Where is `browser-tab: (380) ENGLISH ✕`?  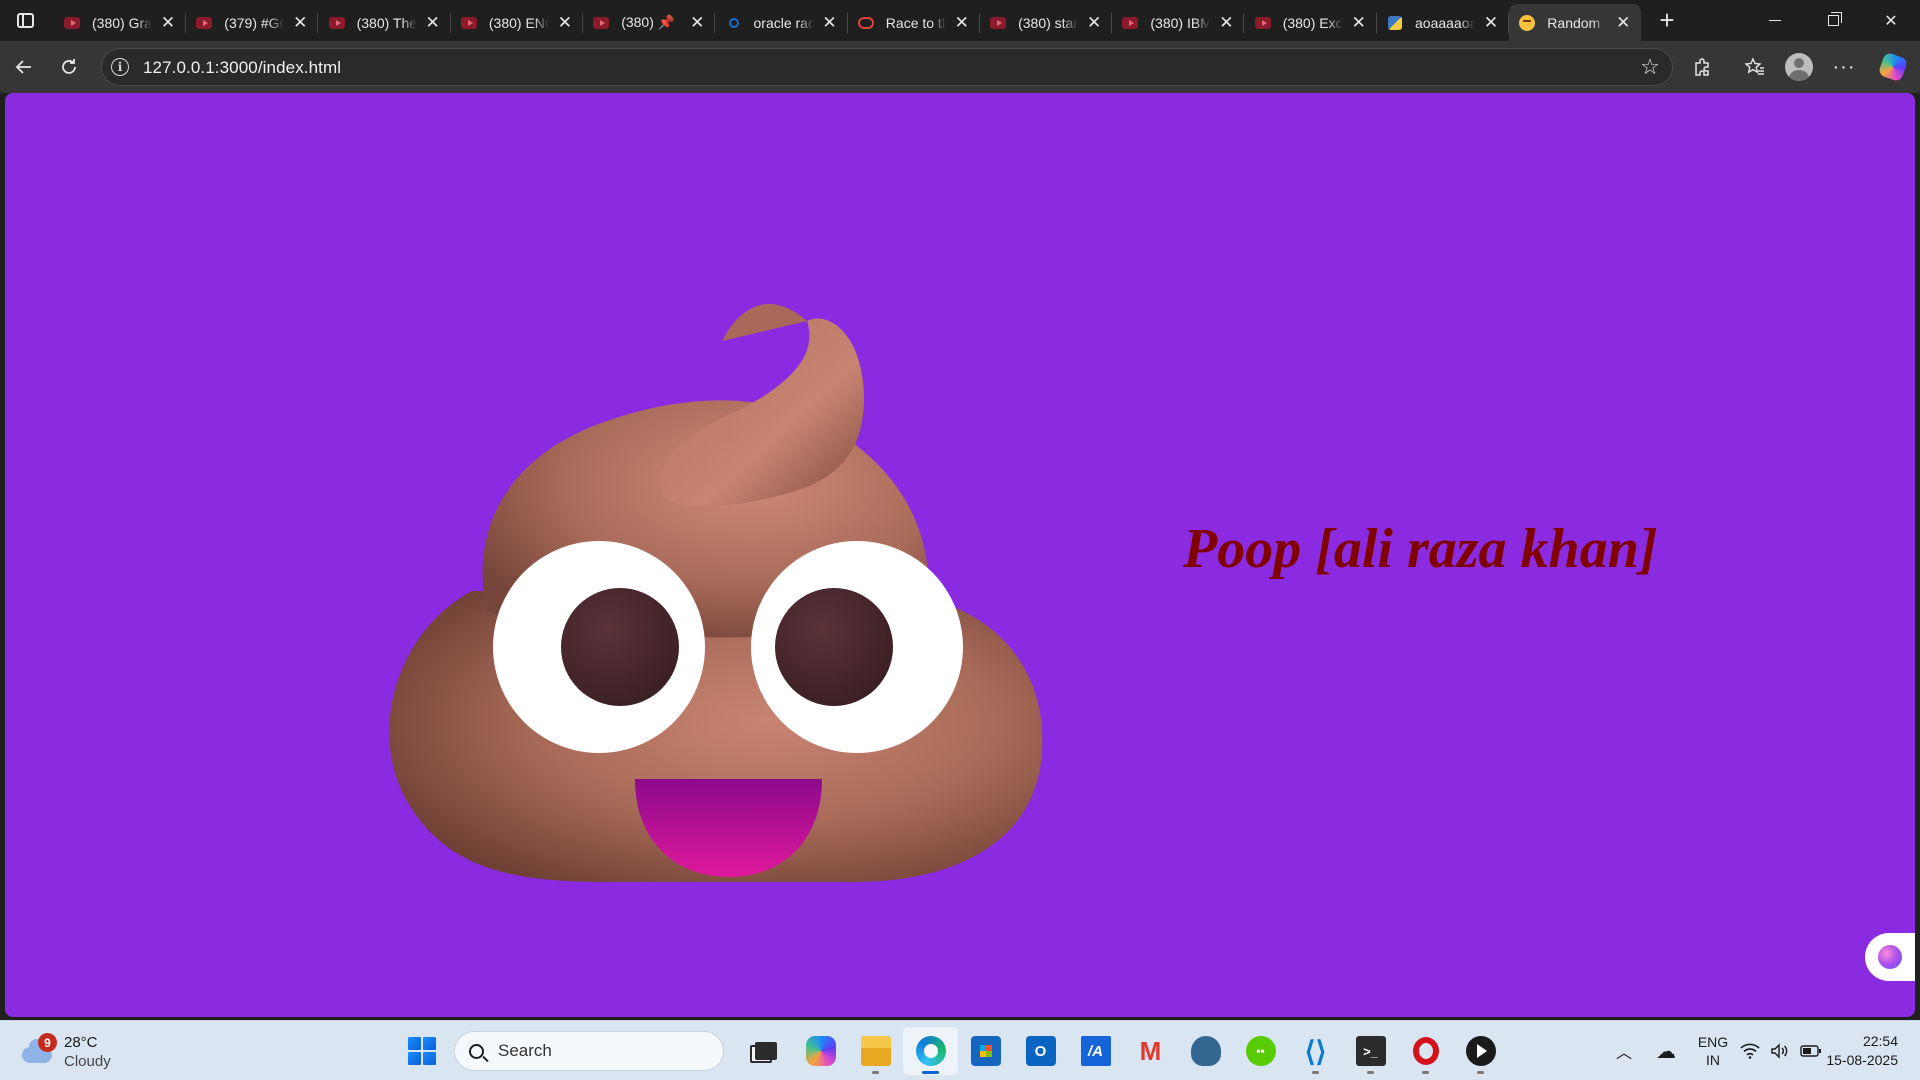 browser-tab: (380) ENGLISH ✕ is located at coordinates (517, 22).